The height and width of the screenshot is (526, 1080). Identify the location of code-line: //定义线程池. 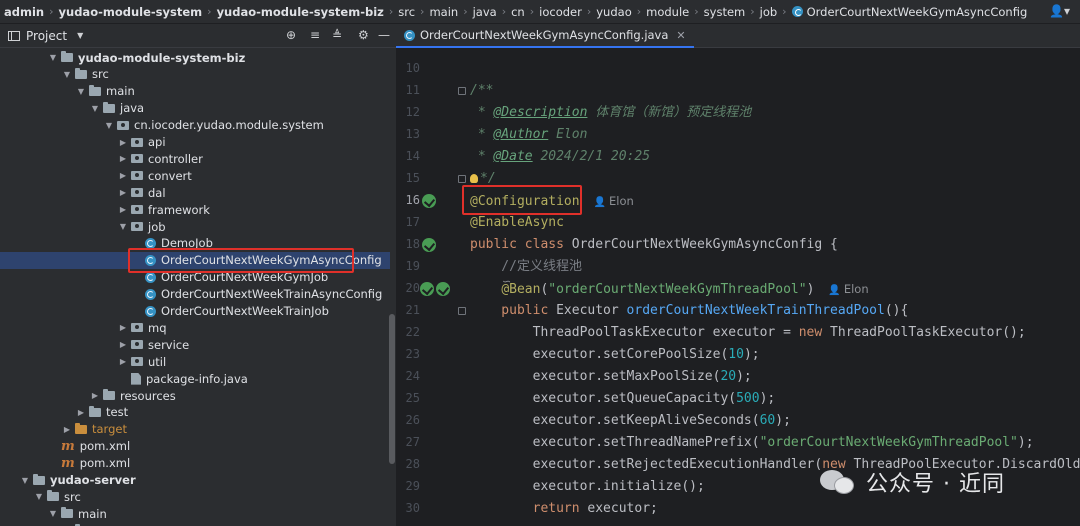
(526, 267).